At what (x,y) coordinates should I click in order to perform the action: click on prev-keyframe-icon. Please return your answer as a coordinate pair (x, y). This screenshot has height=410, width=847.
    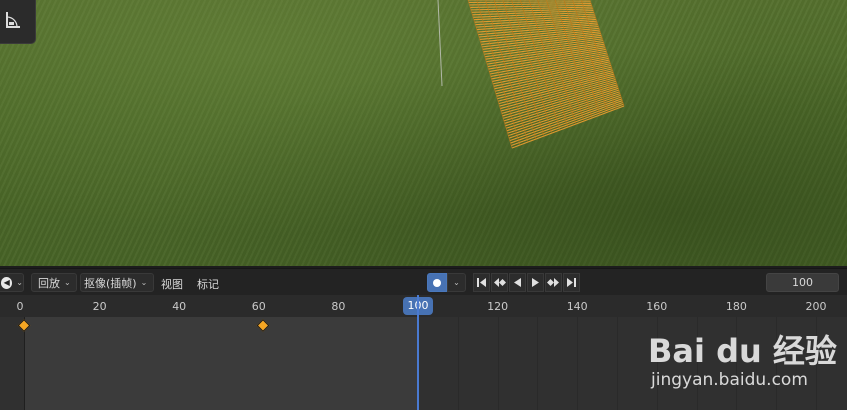
    Looking at the image, I should click on (500, 282).